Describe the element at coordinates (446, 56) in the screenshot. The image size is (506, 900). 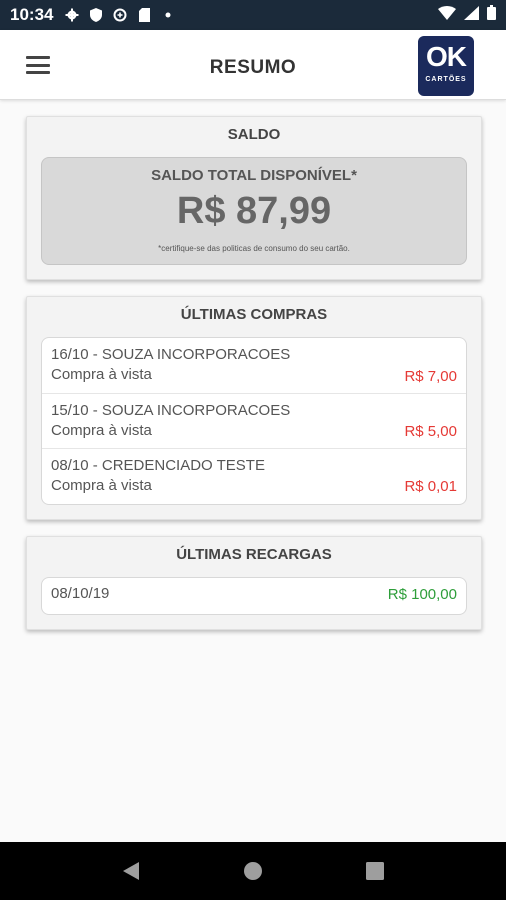
I see `logo-text: OK` at that location.